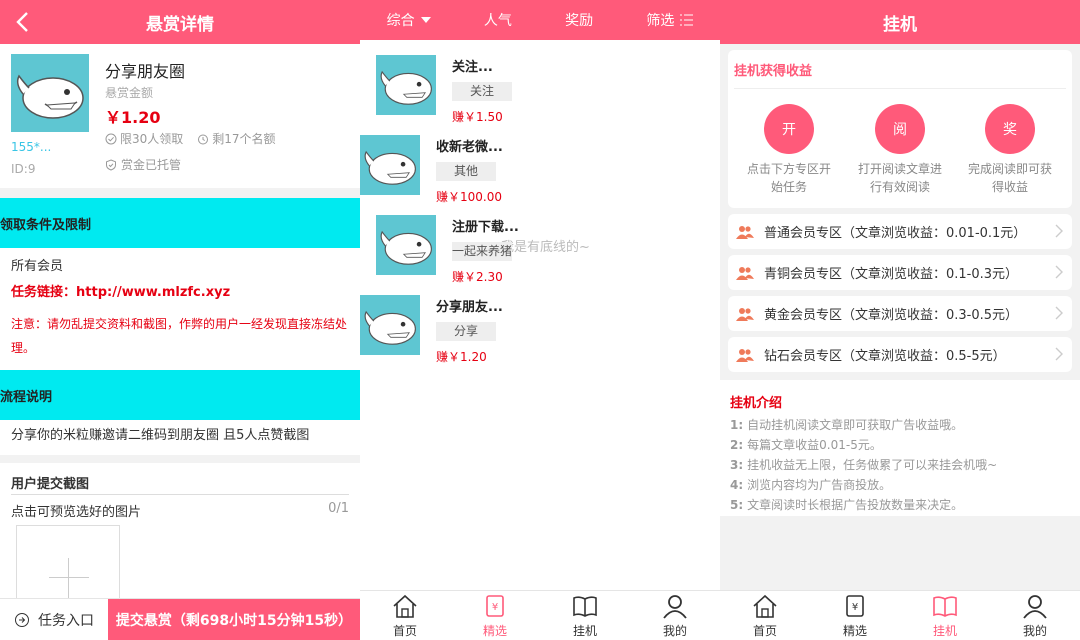  I want to click on zone-regular: 普通会员专区（文章浏览收益：0.01-0.1元）, so click(900, 231).